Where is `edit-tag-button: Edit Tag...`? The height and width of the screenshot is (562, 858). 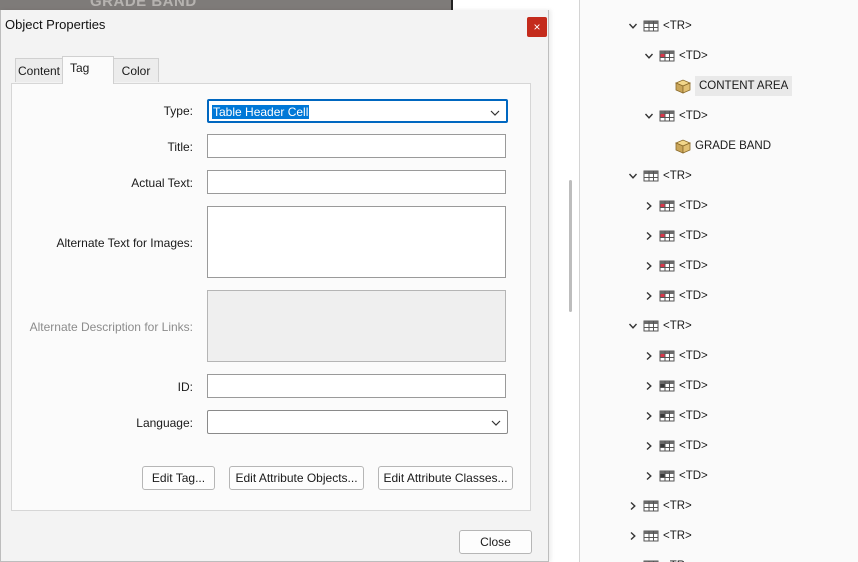 edit-tag-button: Edit Tag... is located at coordinates (178, 478).